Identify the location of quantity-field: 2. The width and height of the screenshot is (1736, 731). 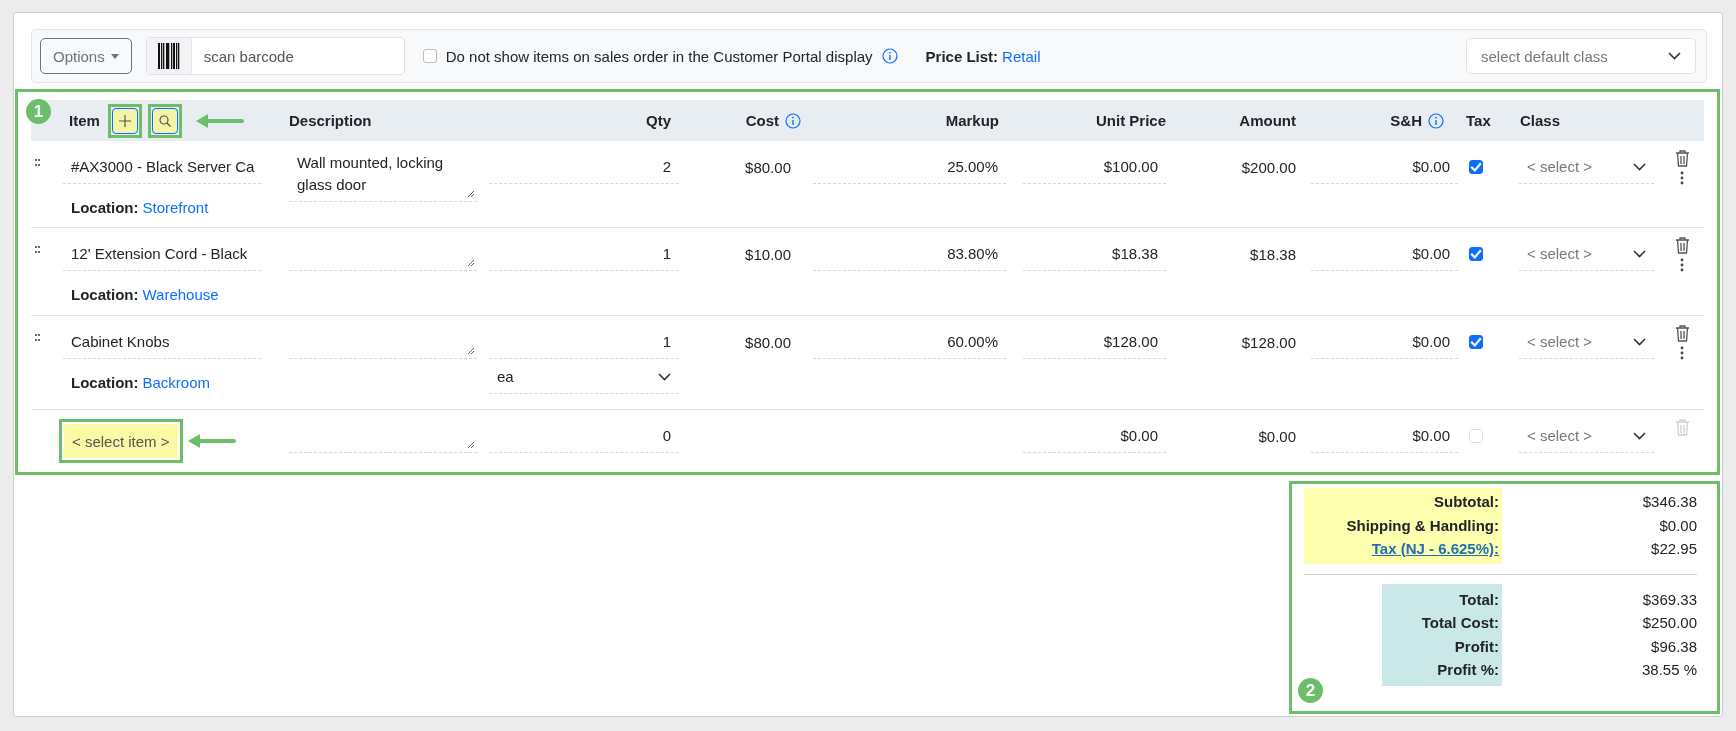
(584, 167).